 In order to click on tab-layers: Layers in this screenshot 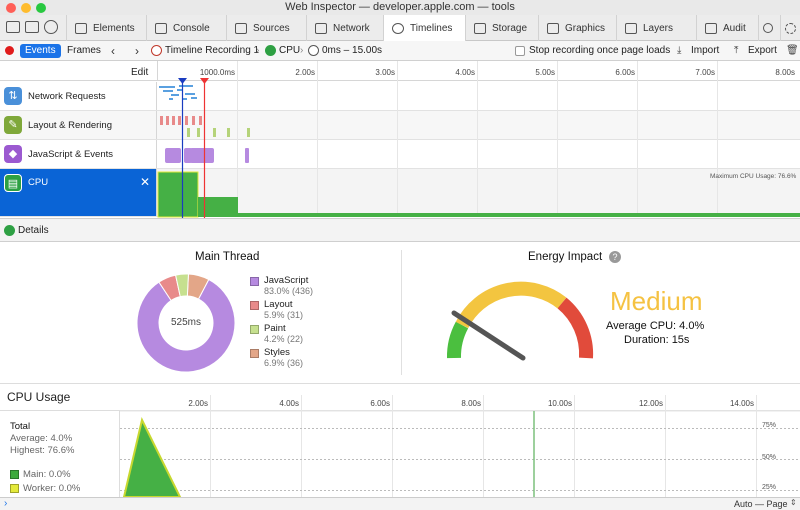, I will do `click(656, 28)`.